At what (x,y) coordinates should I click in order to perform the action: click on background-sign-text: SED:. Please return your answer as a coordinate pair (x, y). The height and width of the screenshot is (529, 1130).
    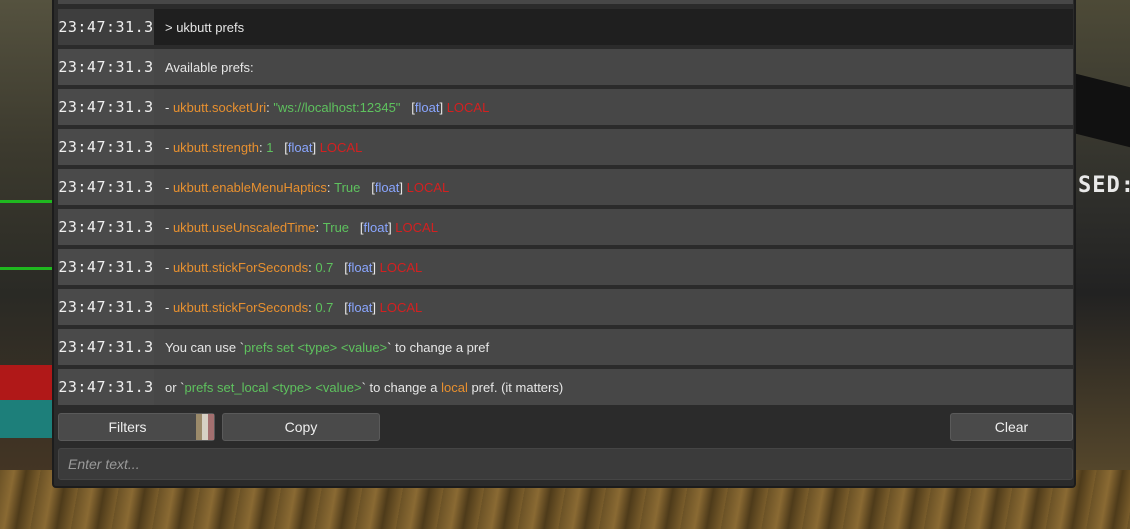
    Looking at the image, I should click on (1104, 185).